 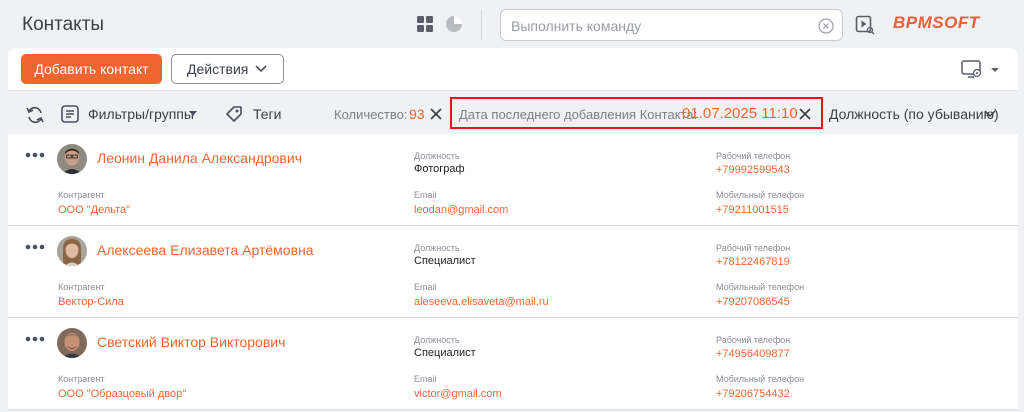 What do you see at coordinates (981, 70) in the screenshot?
I see `view-settings-icon` at bounding box center [981, 70].